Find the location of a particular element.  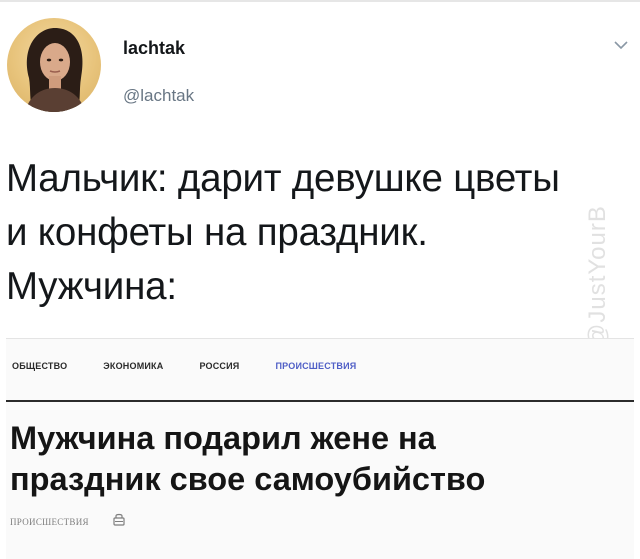

tweet-line: Мужчина: is located at coordinates (91, 286).